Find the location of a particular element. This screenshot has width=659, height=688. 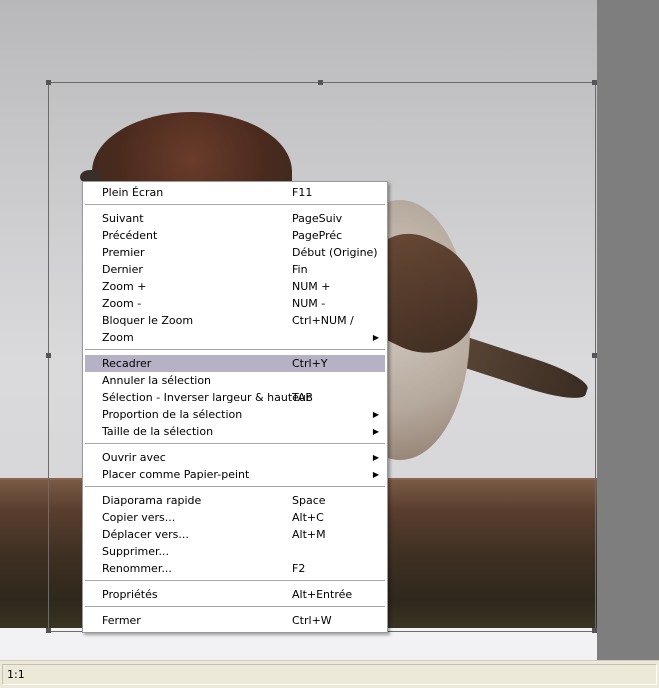

menu-item-shortcut: Alt+Entrée is located at coordinates (322, 594).